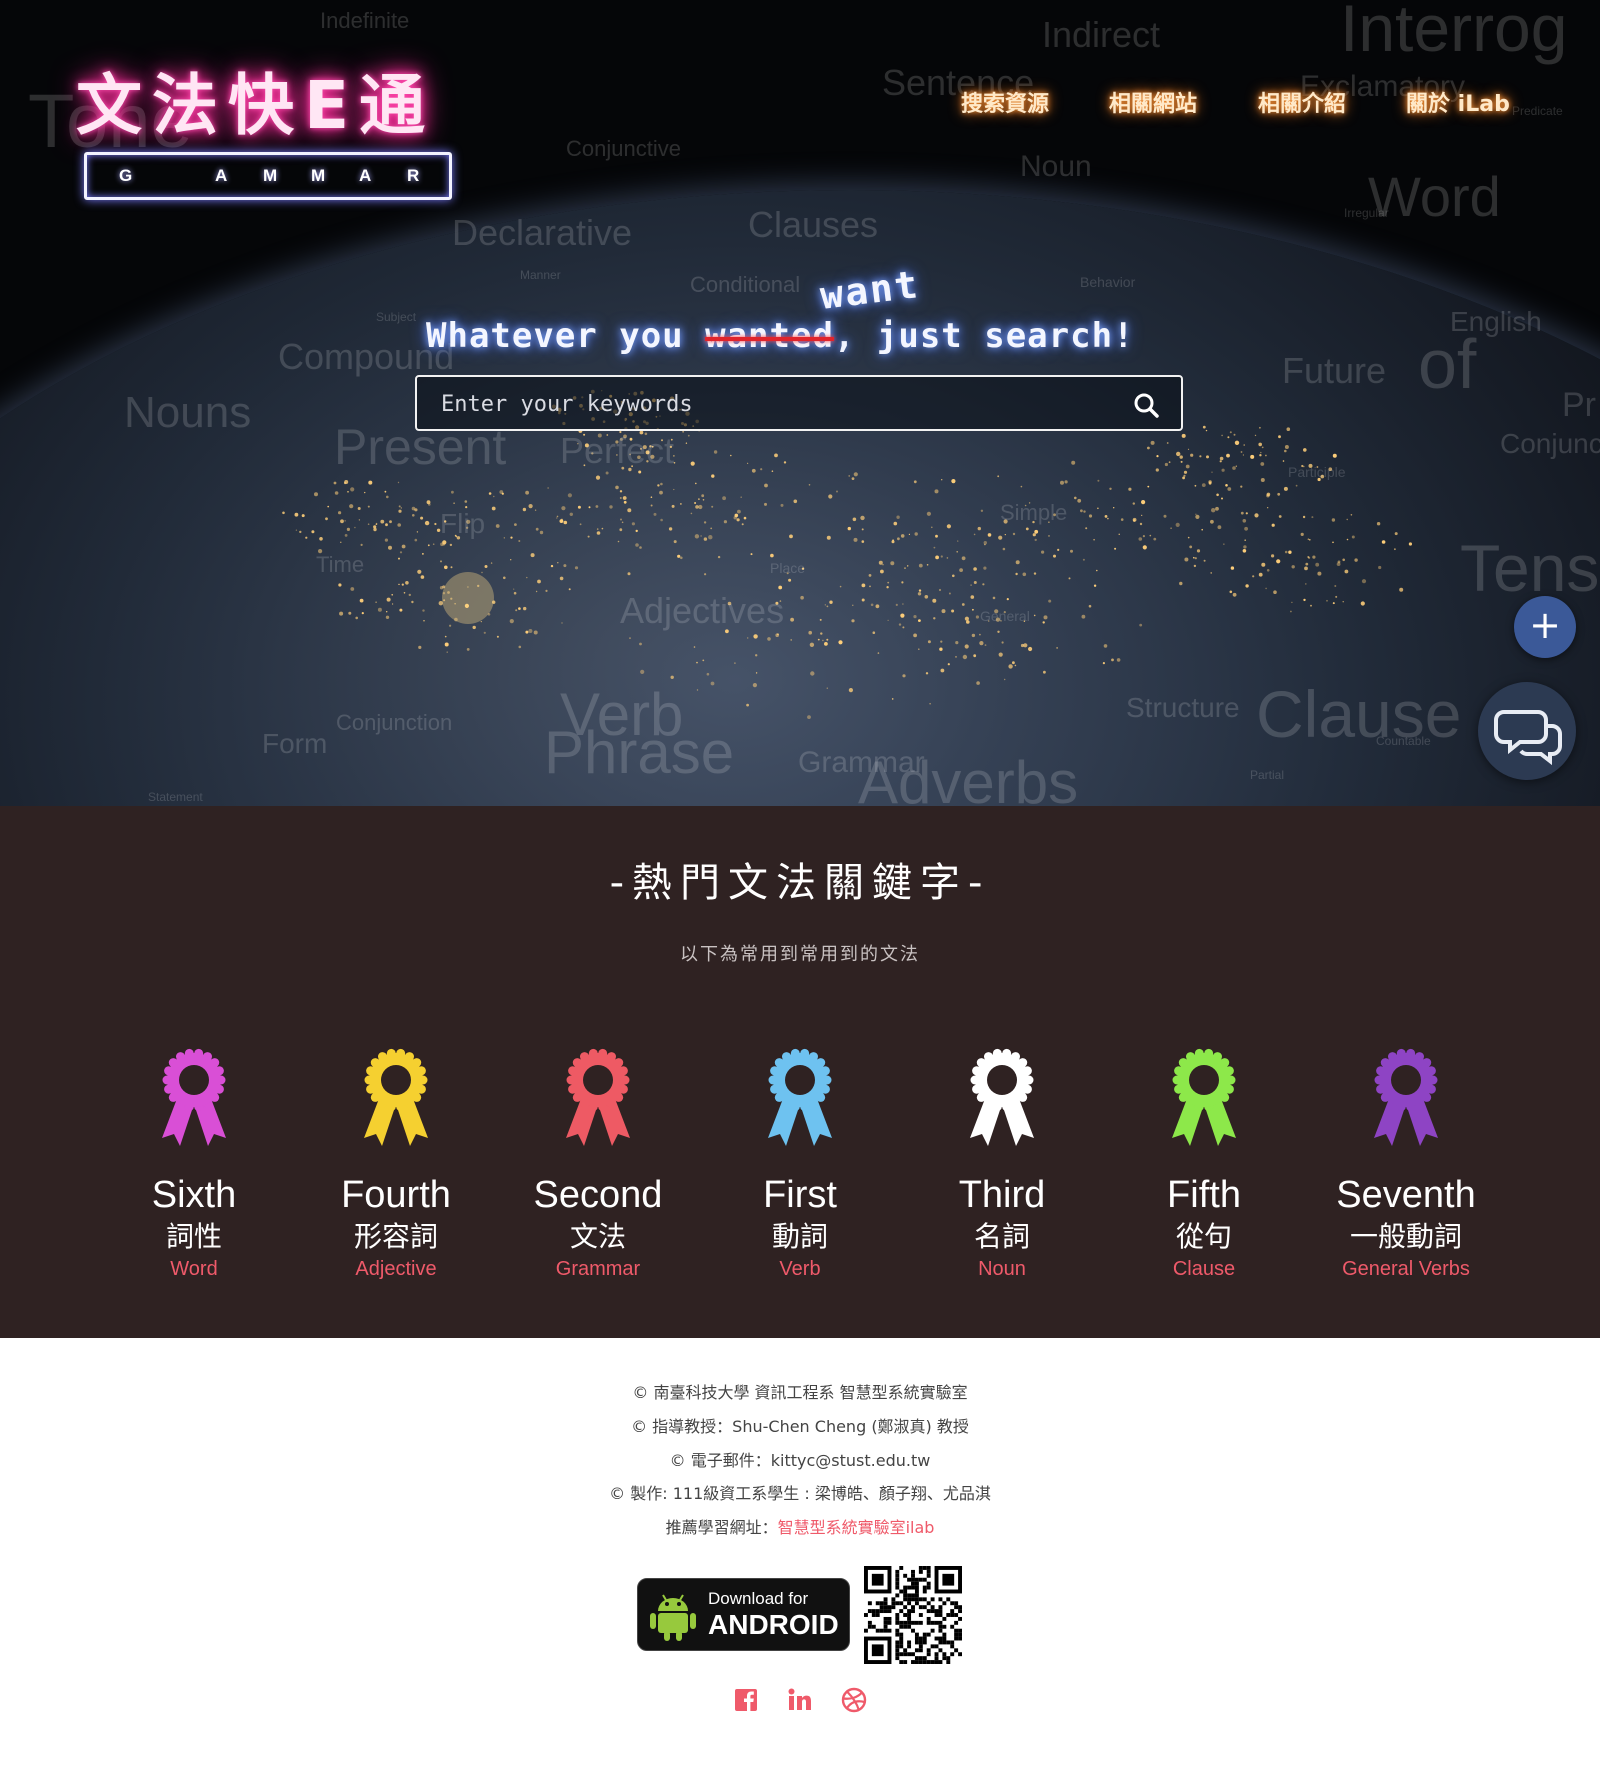  What do you see at coordinates (1002, 1269) in the screenshot?
I see `keyword-english: Noun` at bounding box center [1002, 1269].